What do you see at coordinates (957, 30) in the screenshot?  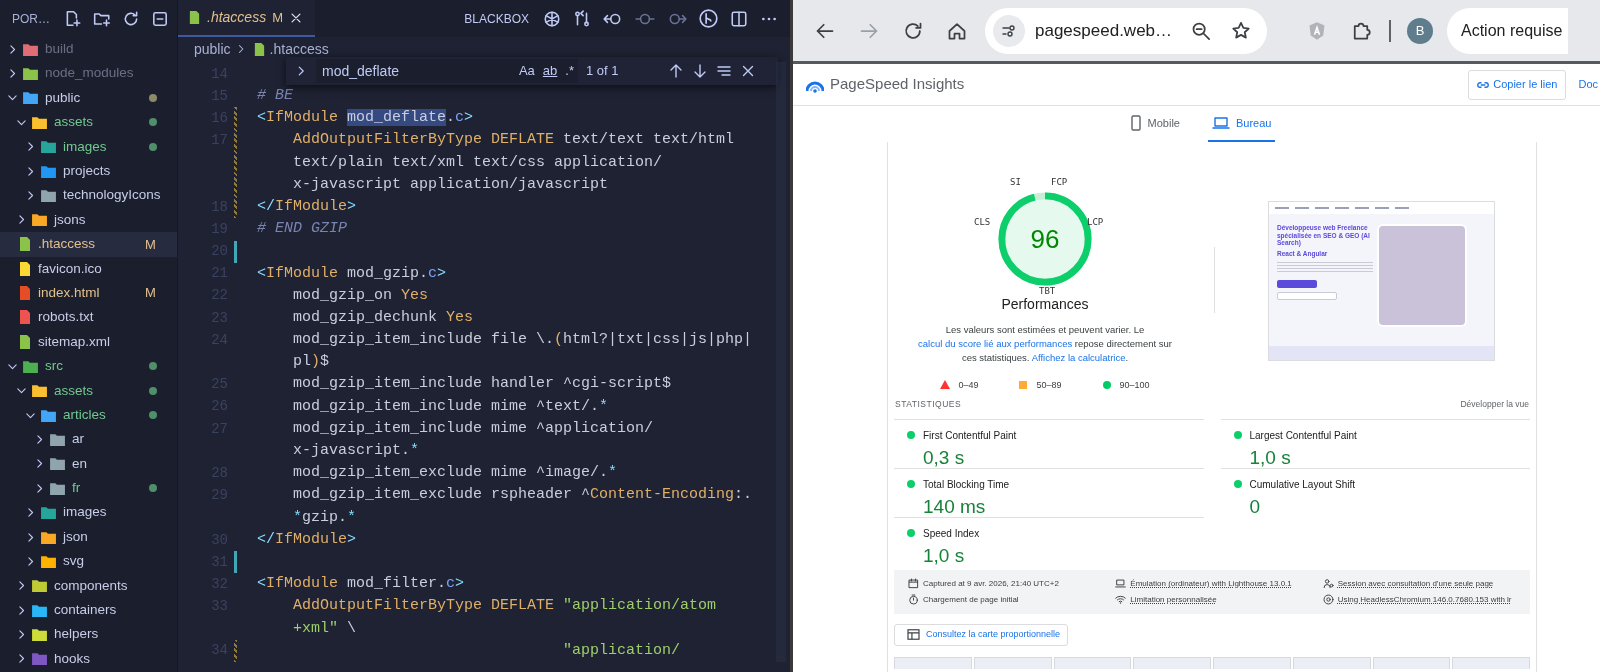 I see `home-icon` at bounding box center [957, 30].